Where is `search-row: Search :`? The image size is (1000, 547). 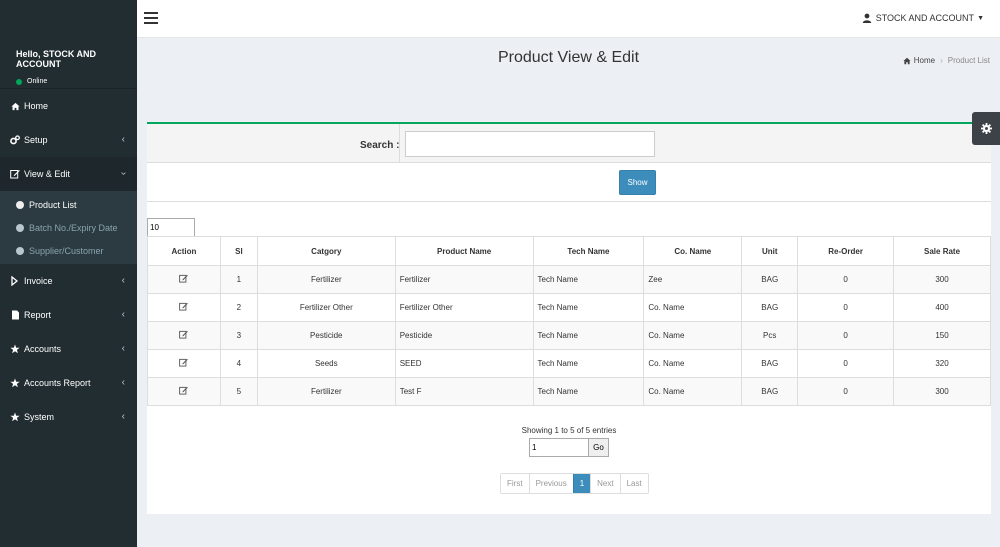
search-row: Search : is located at coordinates (569, 143).